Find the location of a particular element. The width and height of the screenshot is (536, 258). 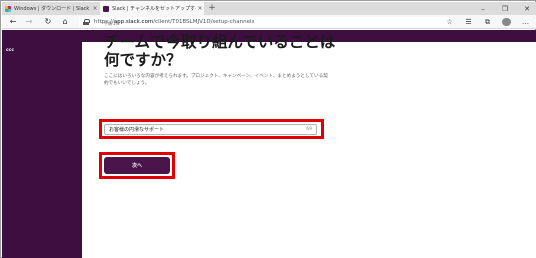

lock-icon is located at coordinates (86, 22).